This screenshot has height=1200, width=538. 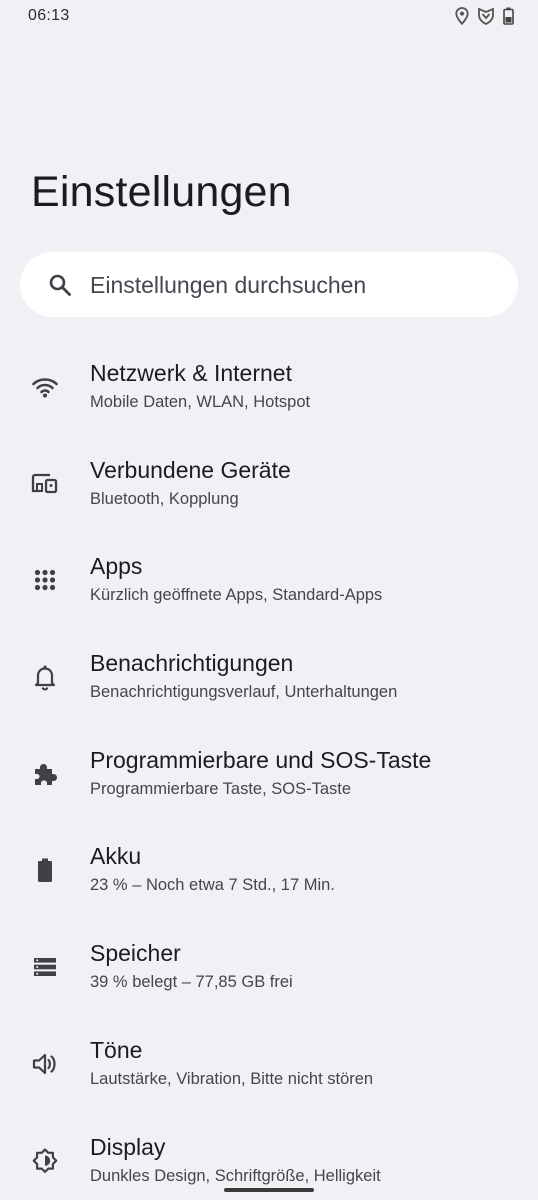 I want to click on status-time: 06:13, so click(x=49, y=15).